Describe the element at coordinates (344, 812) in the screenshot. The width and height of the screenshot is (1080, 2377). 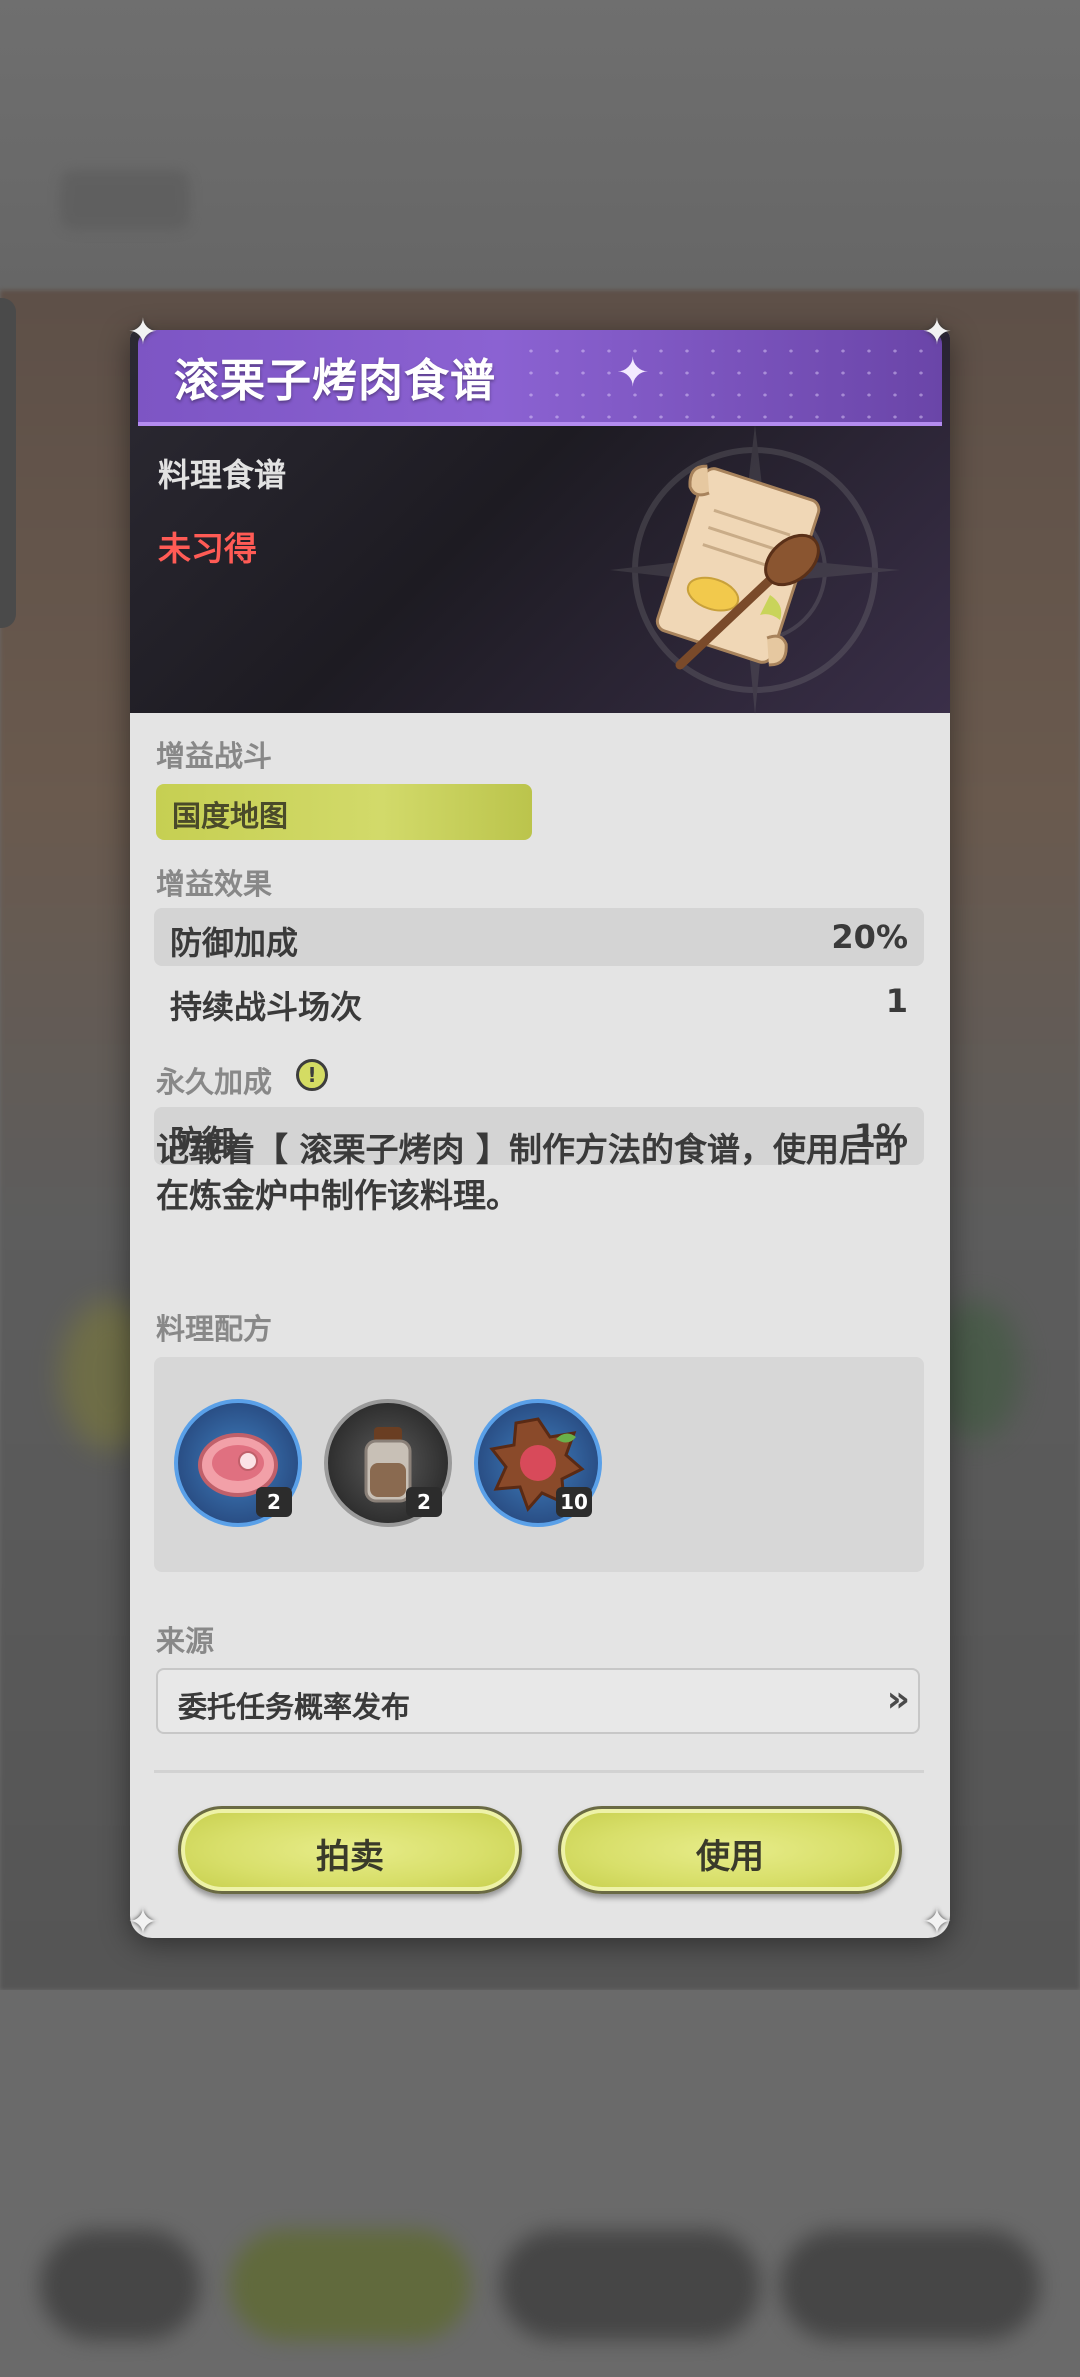
I see `buff-battle-tag: 国度地图` at that location.